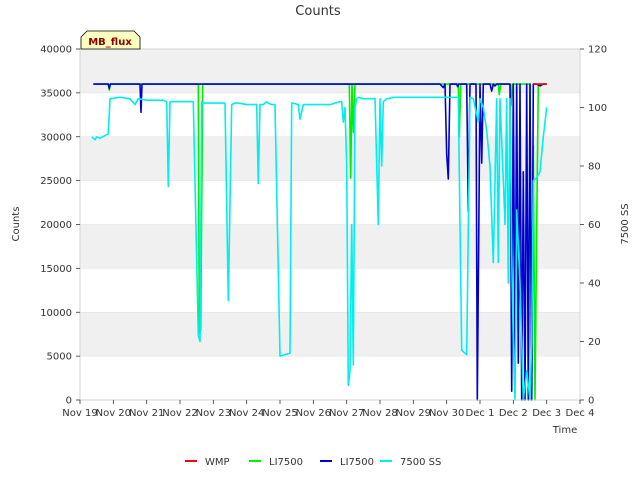 The height and width of the screenshot is (480, 640). I want to click on y2-tick-label: 120, so click(597, 50).